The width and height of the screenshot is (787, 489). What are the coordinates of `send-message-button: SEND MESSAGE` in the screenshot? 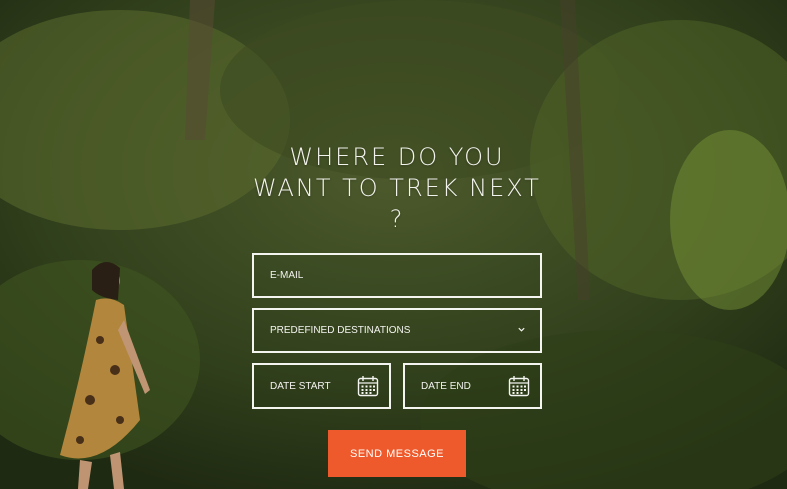 It's located at (397, 453).